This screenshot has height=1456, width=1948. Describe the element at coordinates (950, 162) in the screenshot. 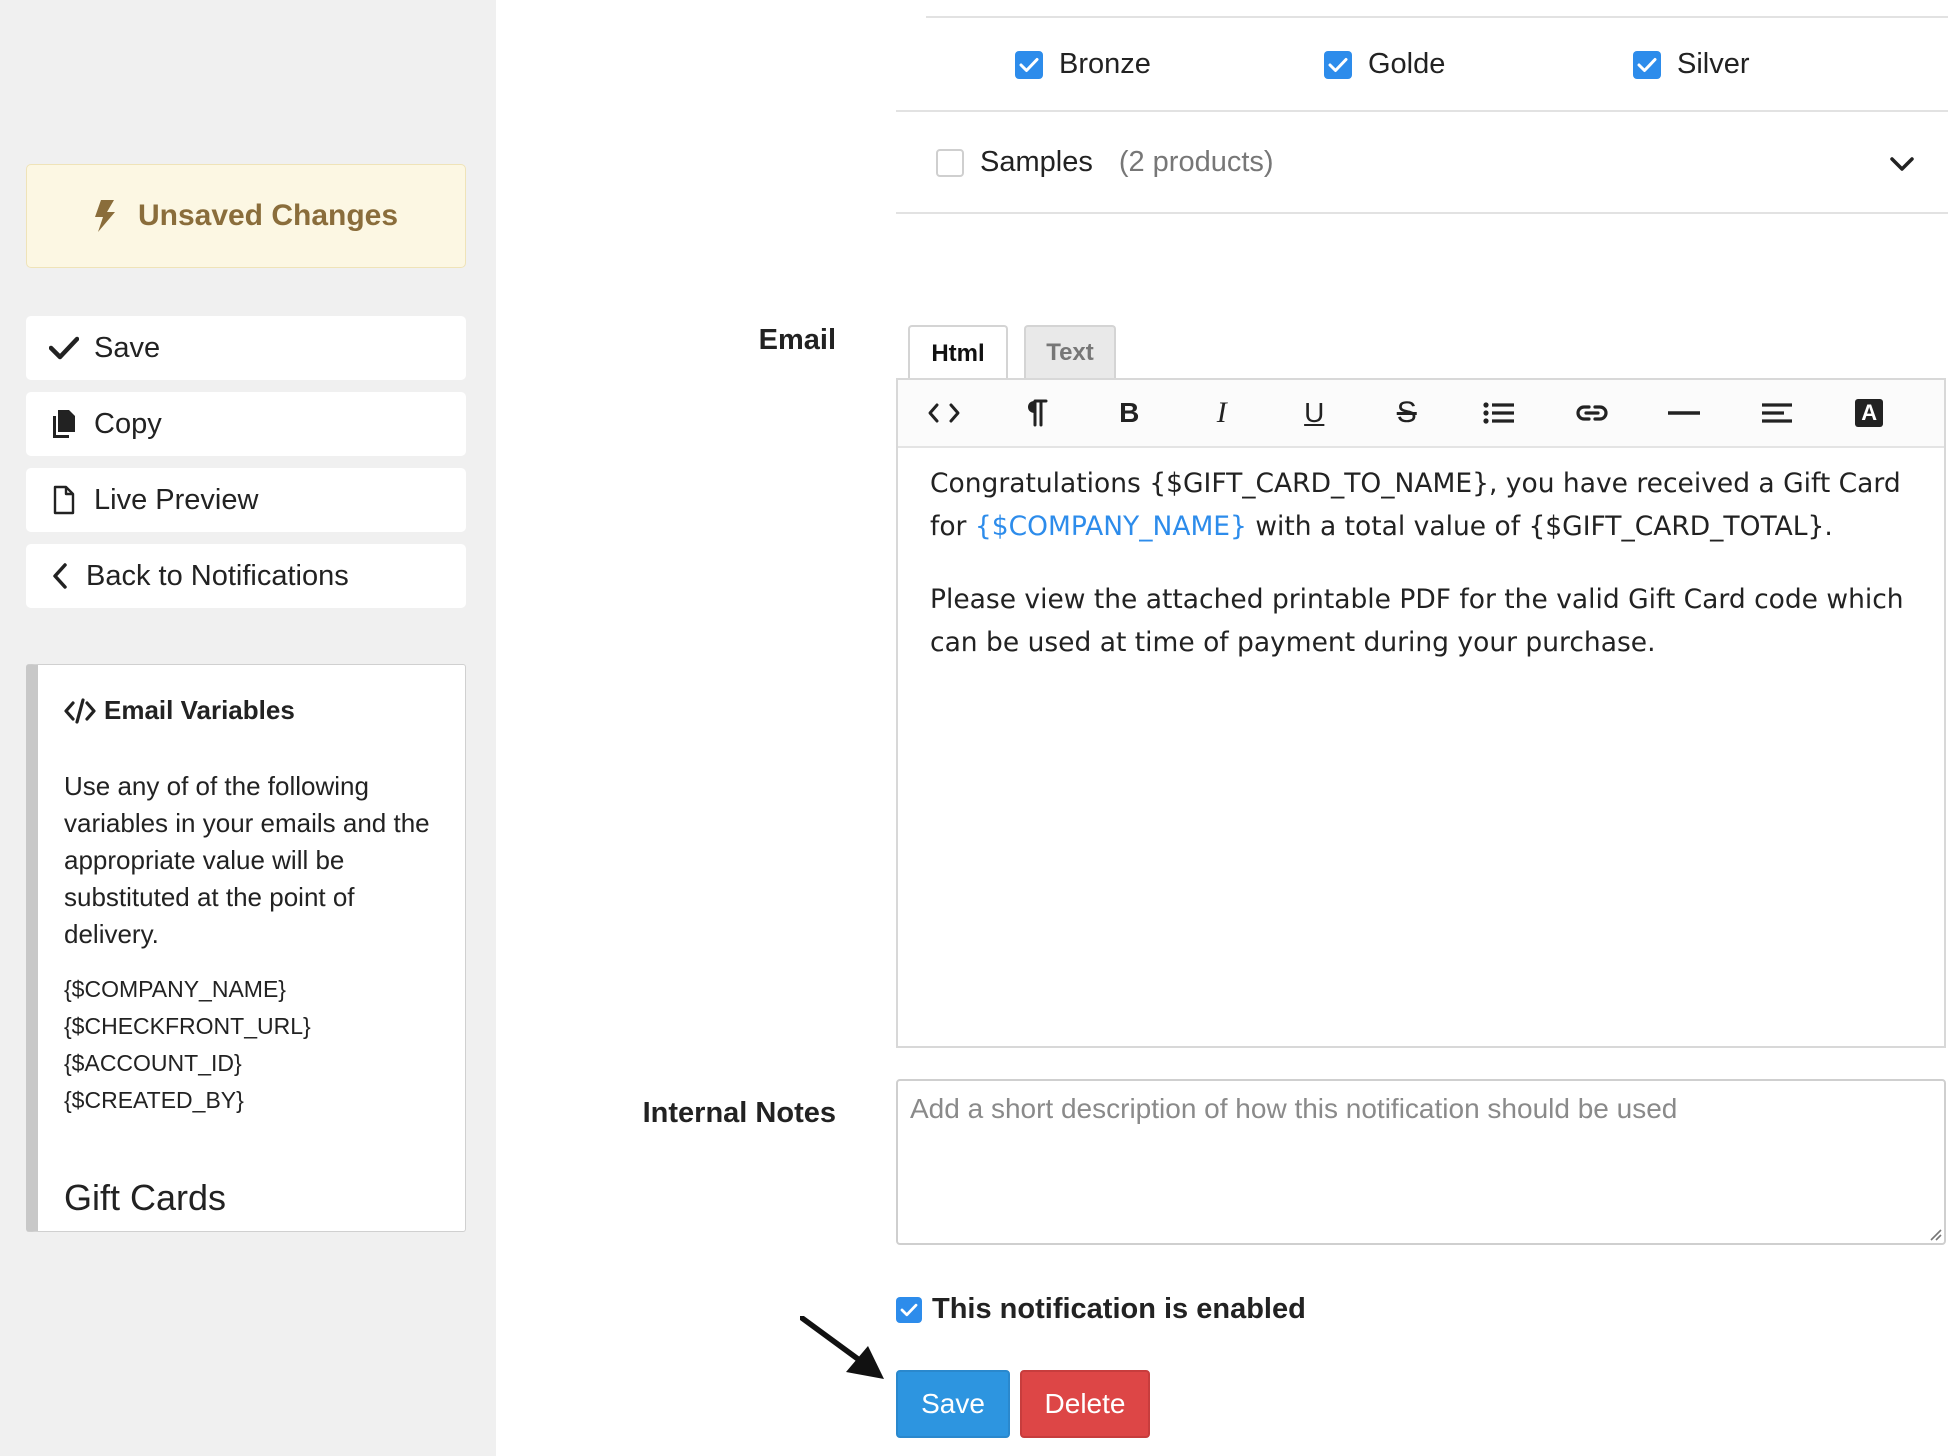

I see `checkbox-unchecked-icon` at that location.